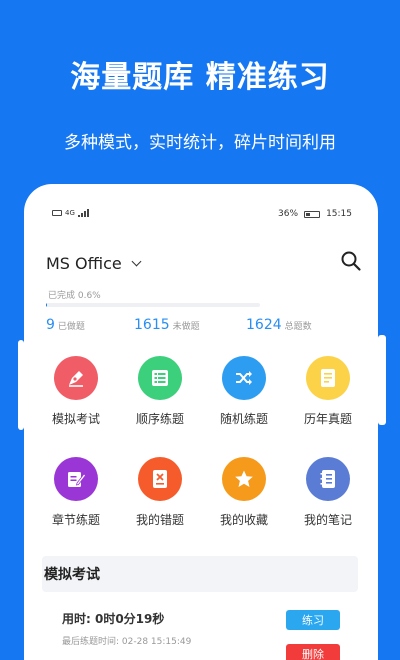 The image size is (400, 660). Describe the element at coordinates (75, 520) in the screenshot. I see `feature-label: 章节练题` at that location.